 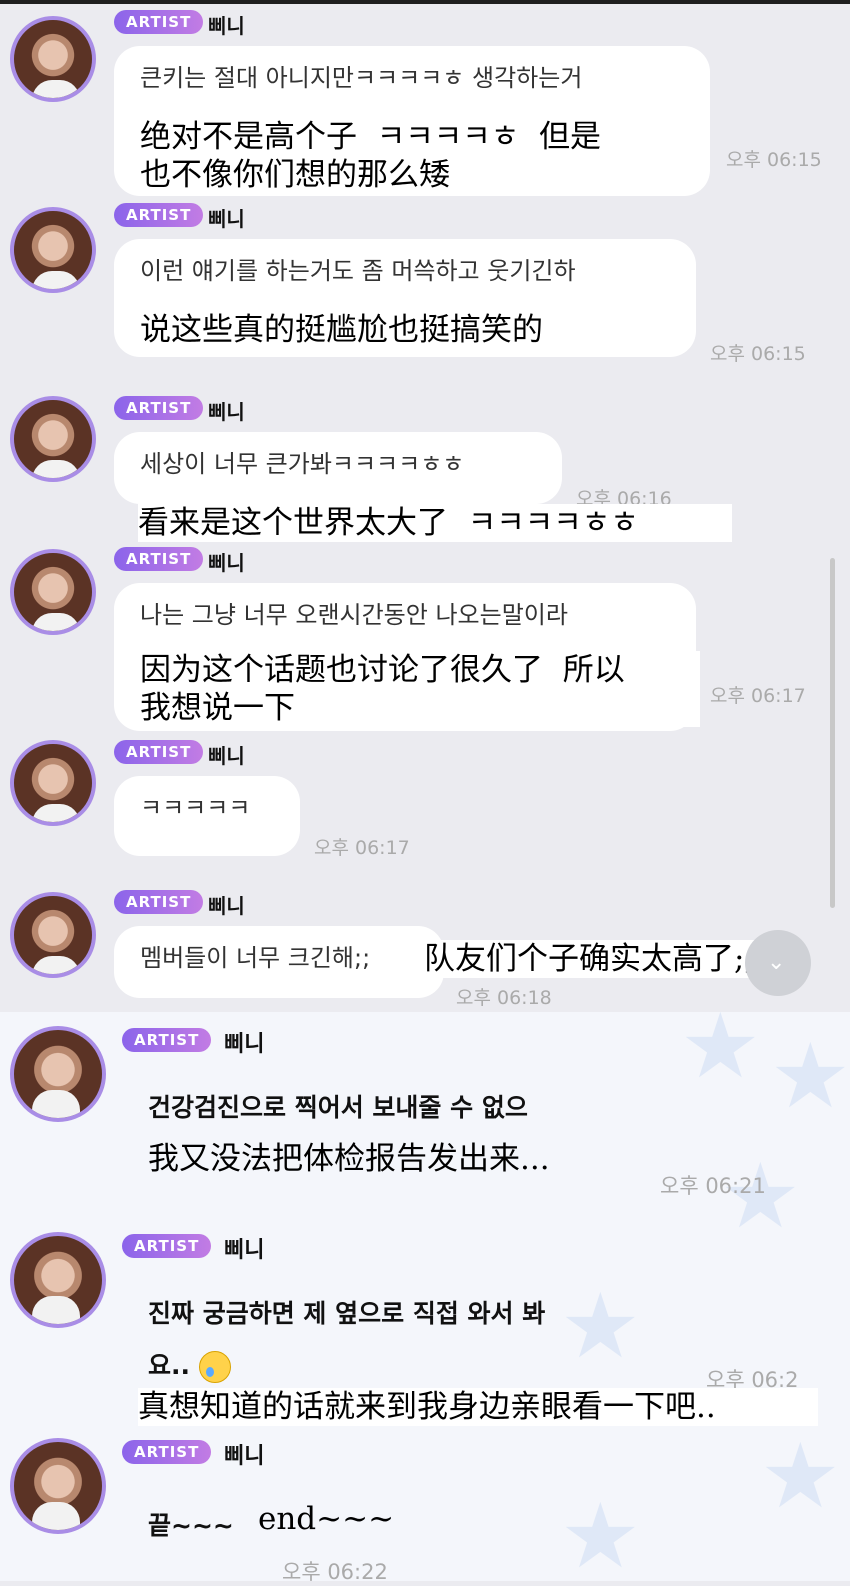 What do you see at coordinates (504, 998) in the screenshot?
I see `timestamp: 오후 06:18` at bounding box center [504, 998].